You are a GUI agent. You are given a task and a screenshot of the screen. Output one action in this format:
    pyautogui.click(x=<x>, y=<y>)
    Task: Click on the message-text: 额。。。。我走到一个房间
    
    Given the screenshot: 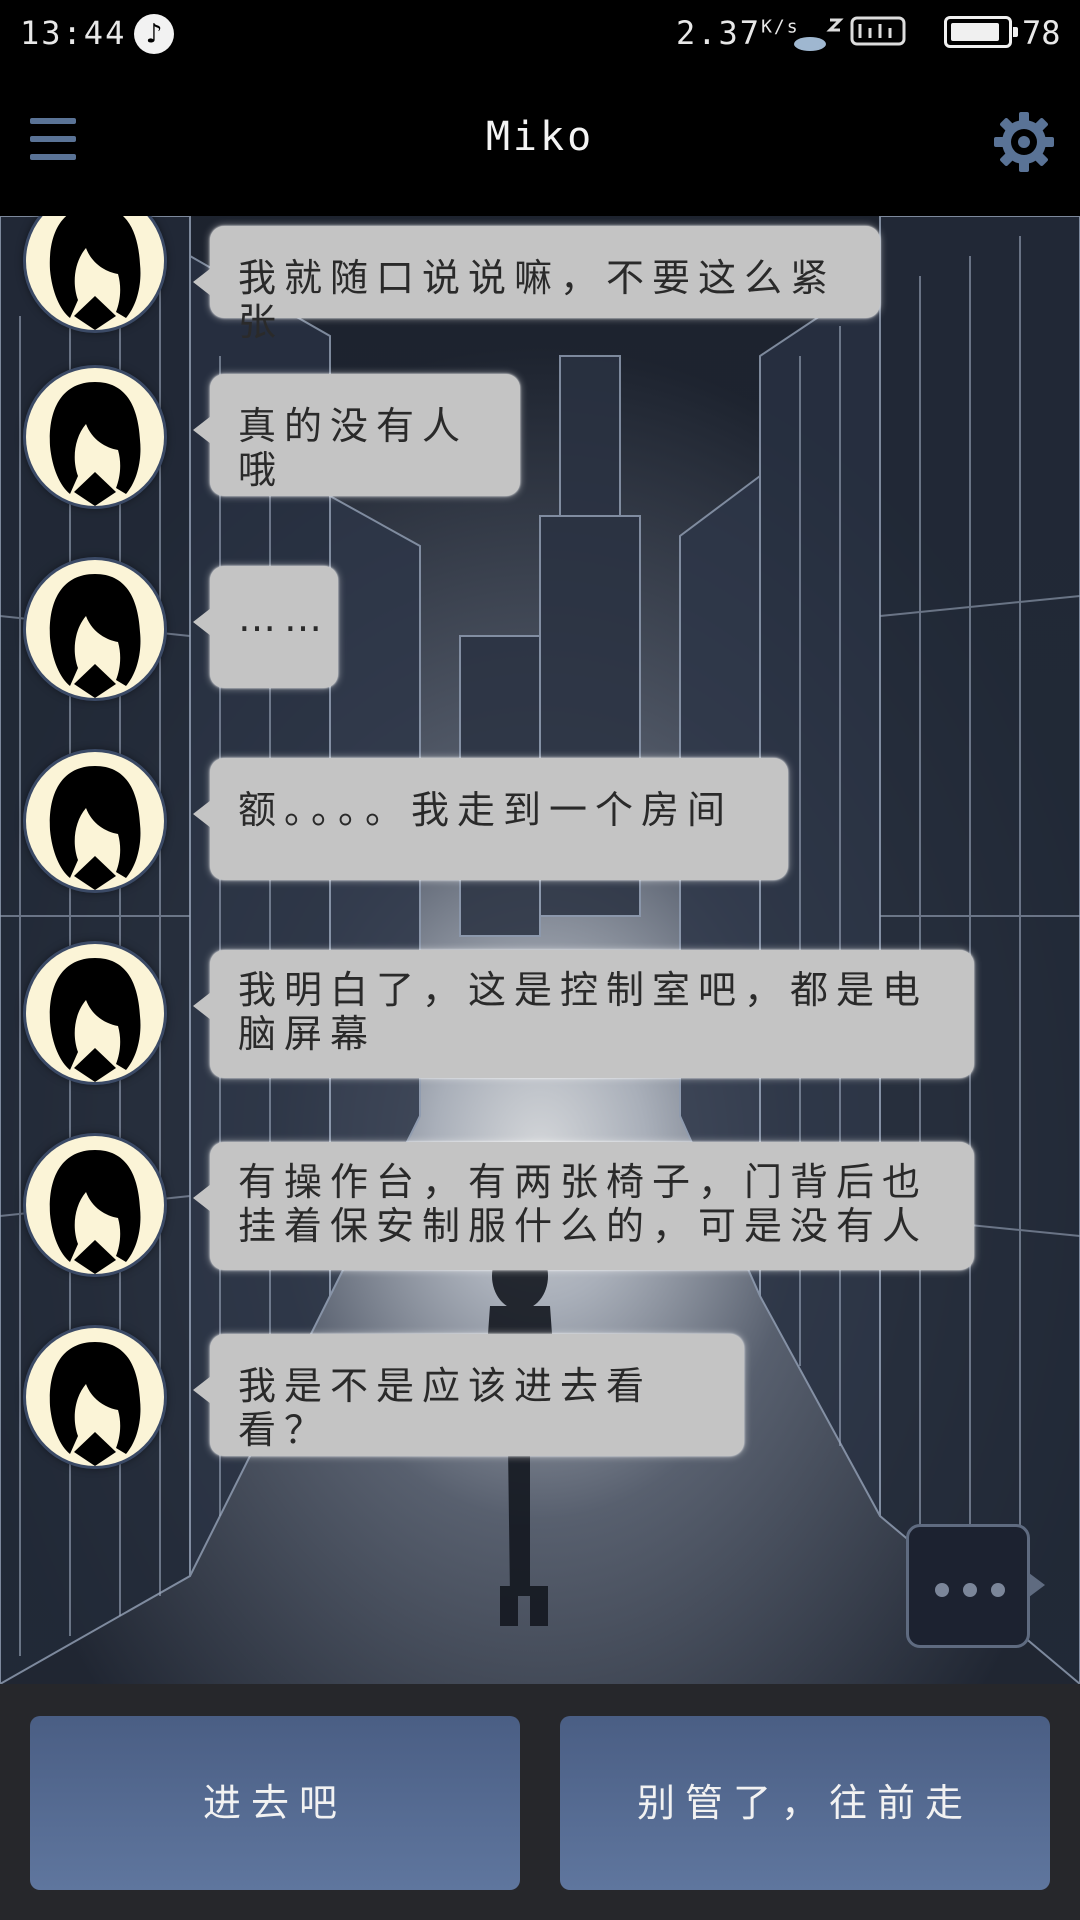 What is the action you would take?
    pyautogui.click(x=486, y=810)
    